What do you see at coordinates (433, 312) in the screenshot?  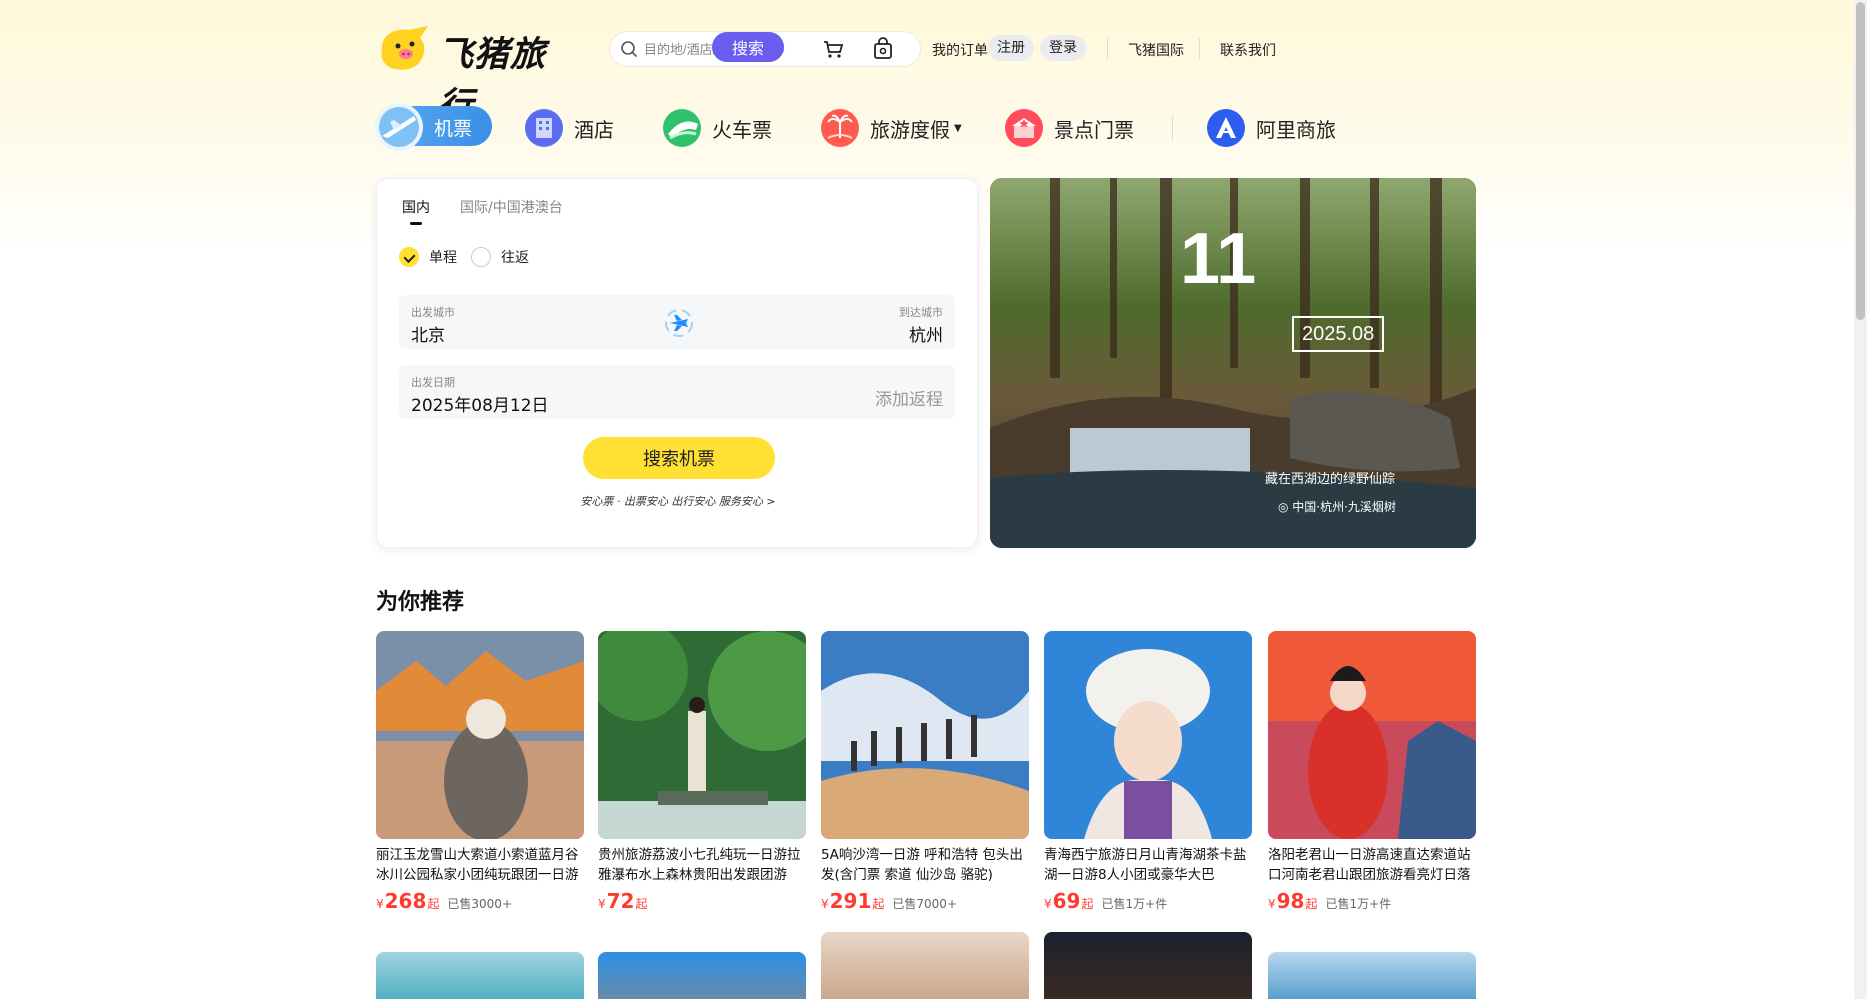 I see `from-label: 出发城市` at bounding box center [433, 312].